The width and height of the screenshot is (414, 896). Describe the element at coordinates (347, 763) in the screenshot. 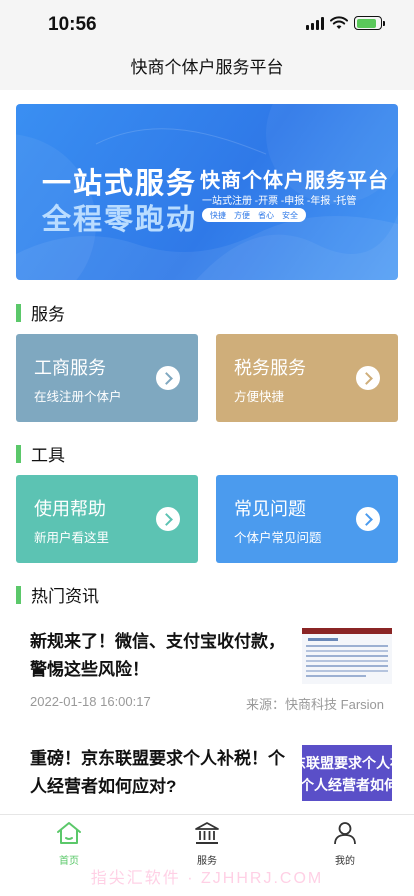

I see `thumb-text: 东联盟要求个人补` at that location.